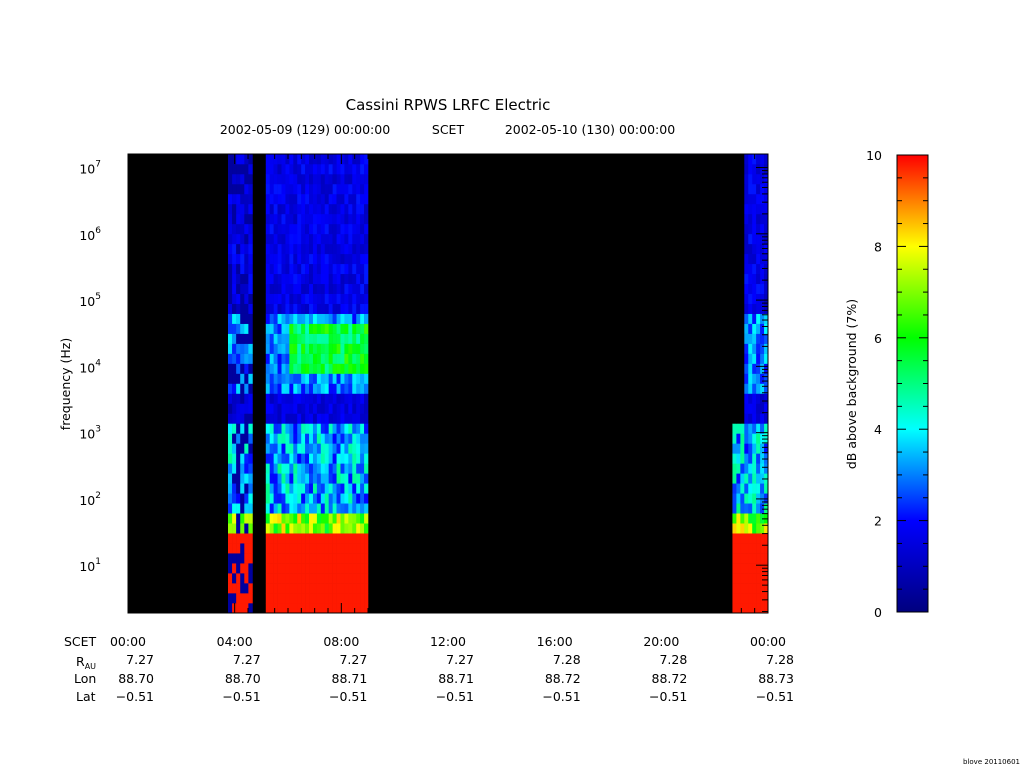 This screenshot has height=768, width=1024. I want to click on ephem-r-value: 7.28, so click(673, 659).